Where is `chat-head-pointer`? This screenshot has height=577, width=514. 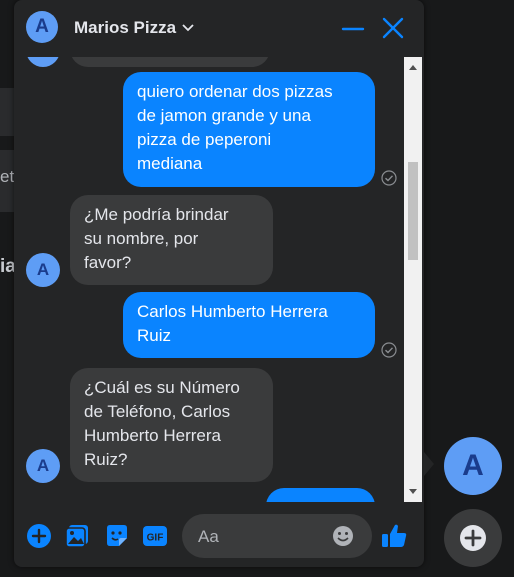
chat-head-pointer is located at coordinates (429, 464).